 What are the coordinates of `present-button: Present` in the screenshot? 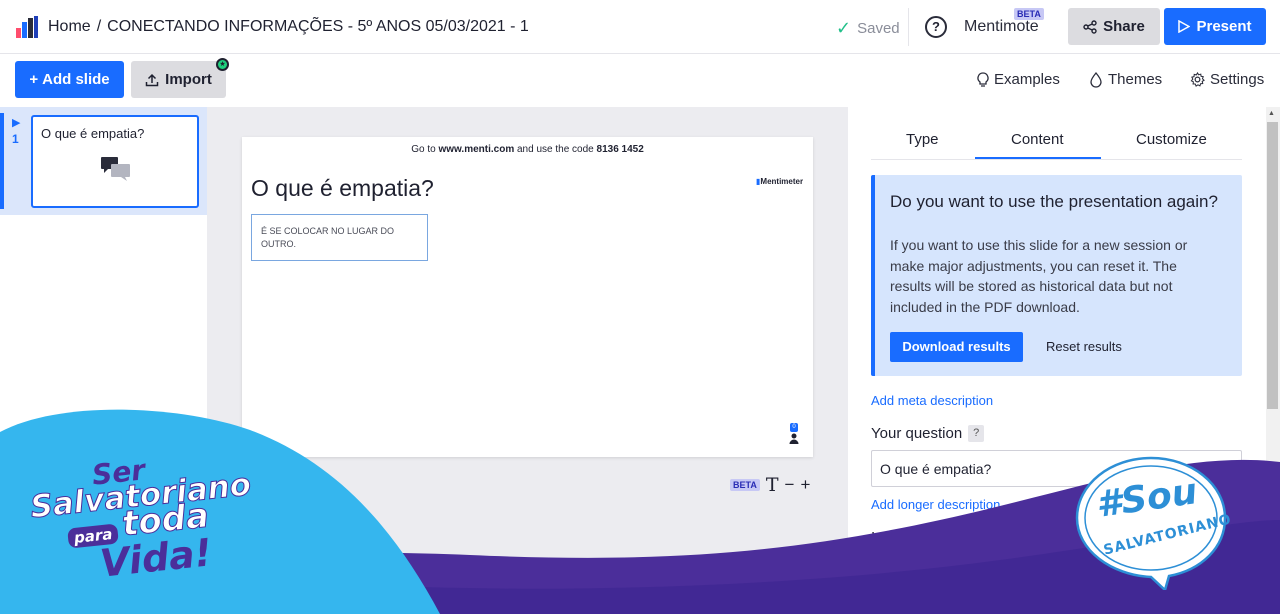 It's located at (1215, 26).